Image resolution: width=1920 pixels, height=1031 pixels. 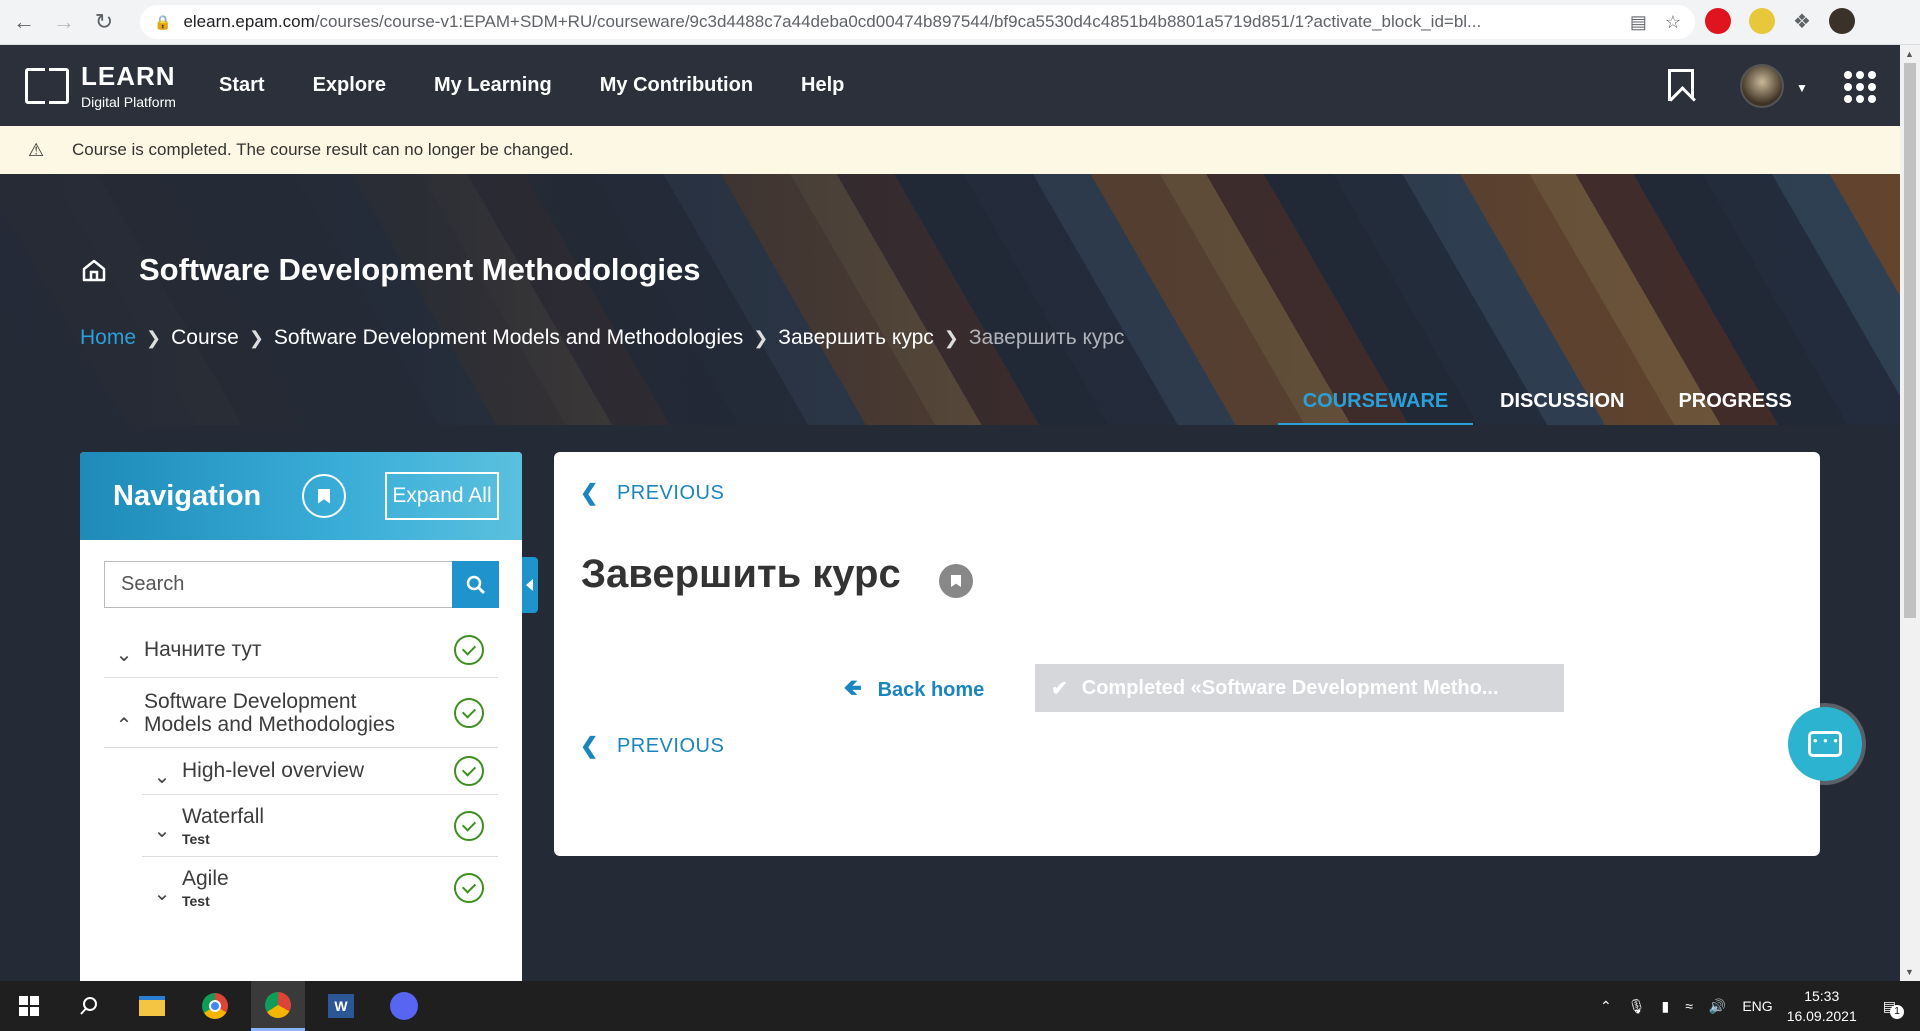 I want to click on navigation-header: Navigation Expand All, so click(x=301, y=496).